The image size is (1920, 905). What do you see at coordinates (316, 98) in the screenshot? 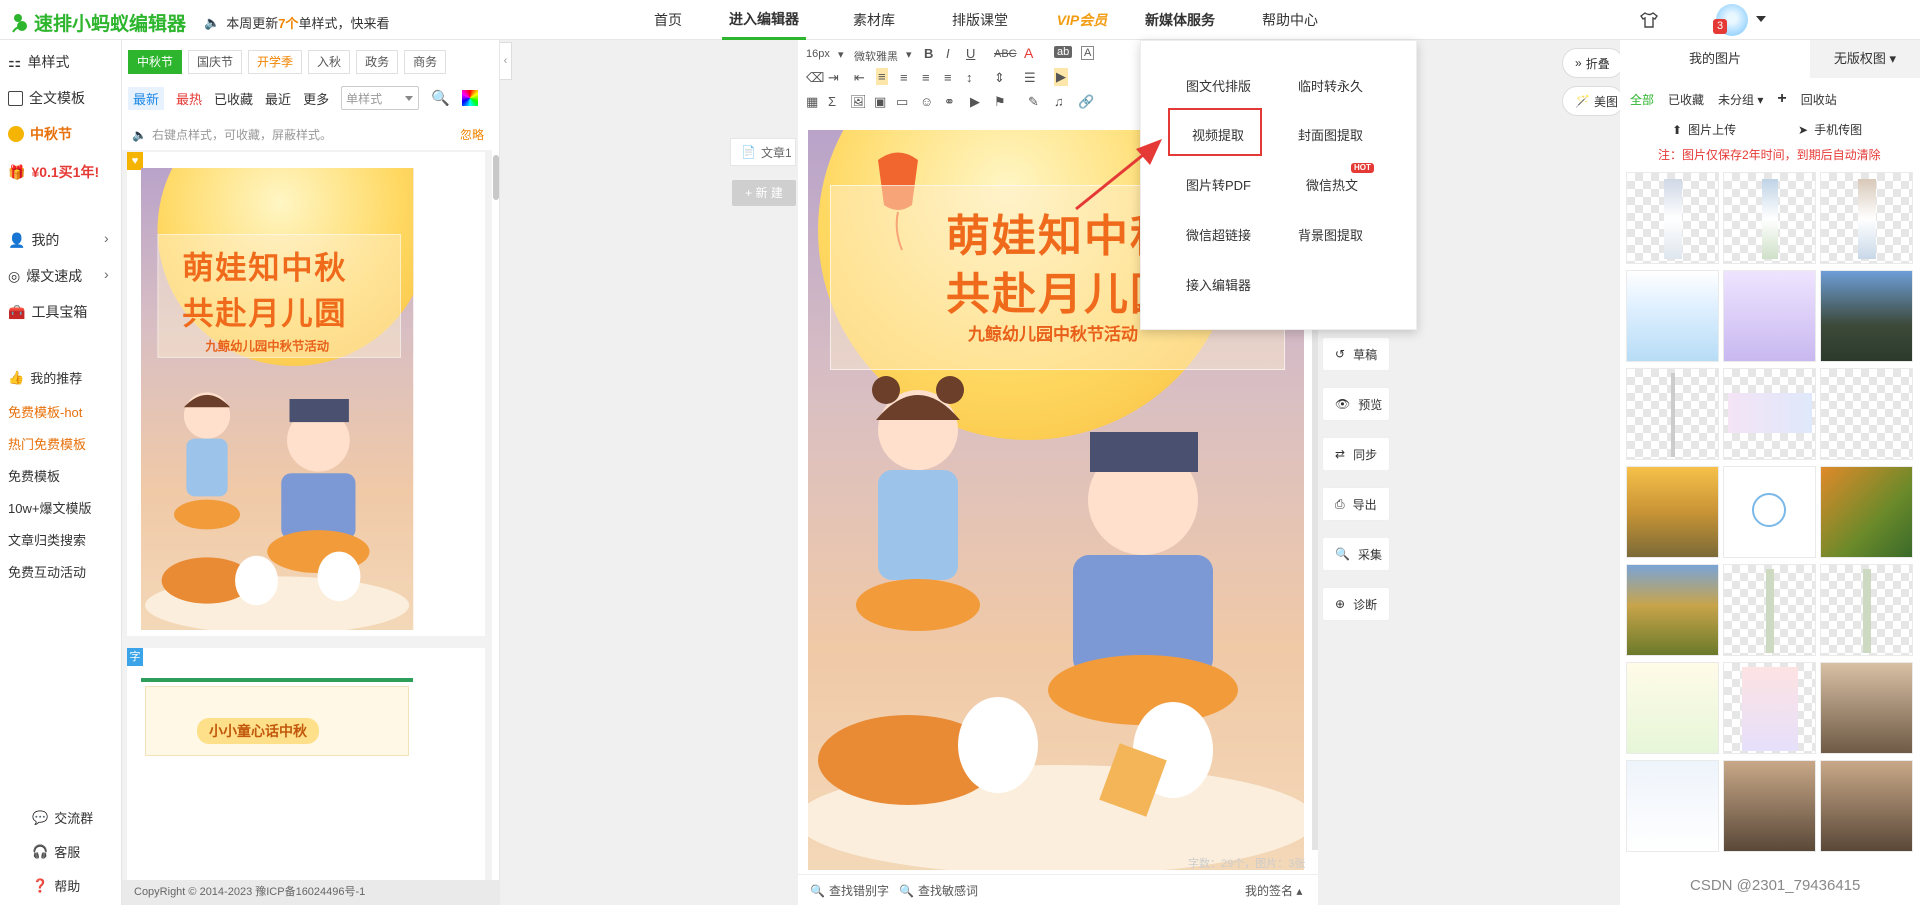
I see `filter-more: 更多` at bounding box center [316, 98].